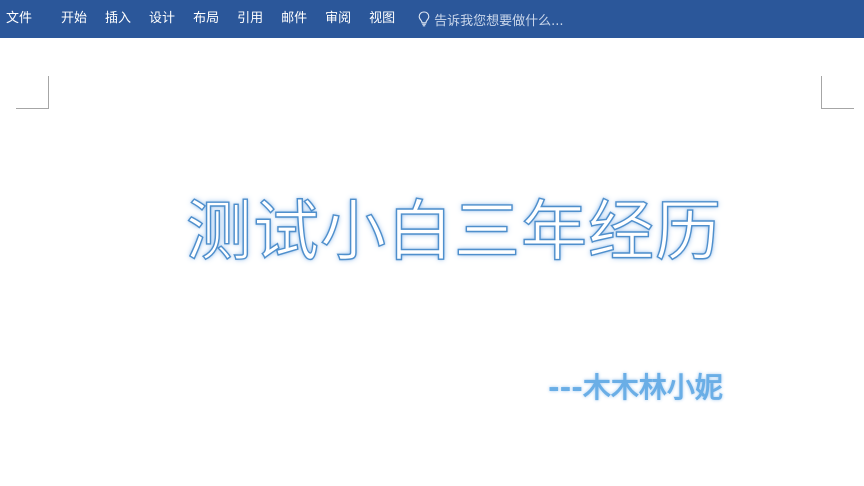 The image size is (864, 486). I want to click on margin-marker-top-right, so click(837, 92).